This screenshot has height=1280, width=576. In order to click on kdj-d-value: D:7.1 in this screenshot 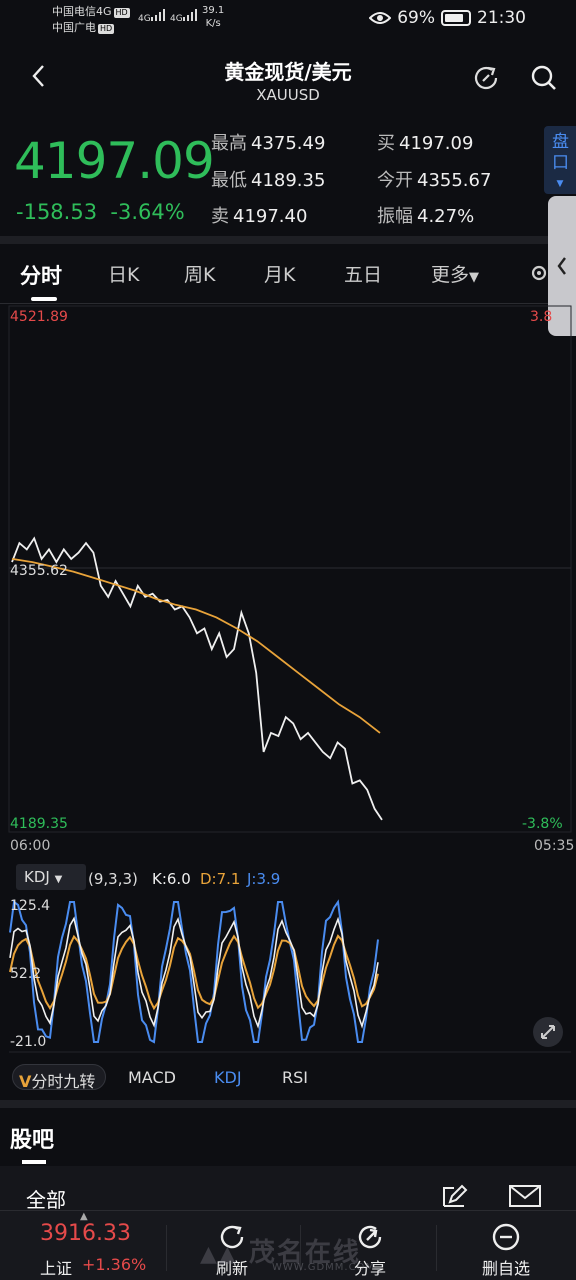, I will do `click(220, 879)`.